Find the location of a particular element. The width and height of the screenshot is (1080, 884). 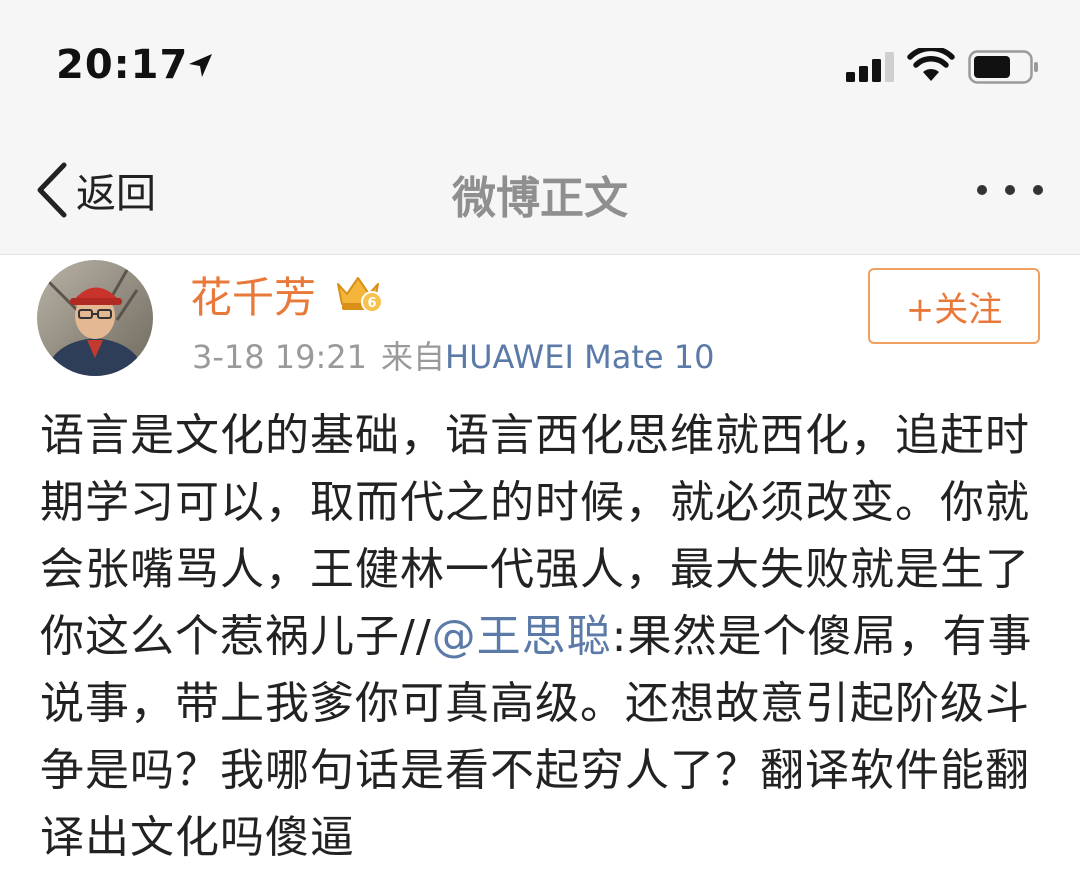

post-time: 3-18 19:21 is located at coordinates (280, 357).